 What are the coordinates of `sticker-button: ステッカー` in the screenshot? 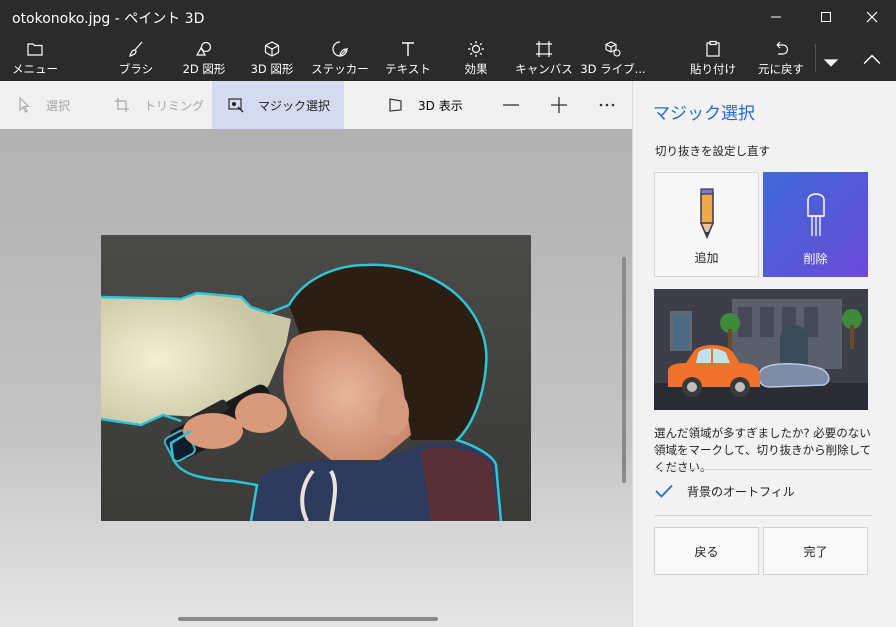 It's located at (340, 57).